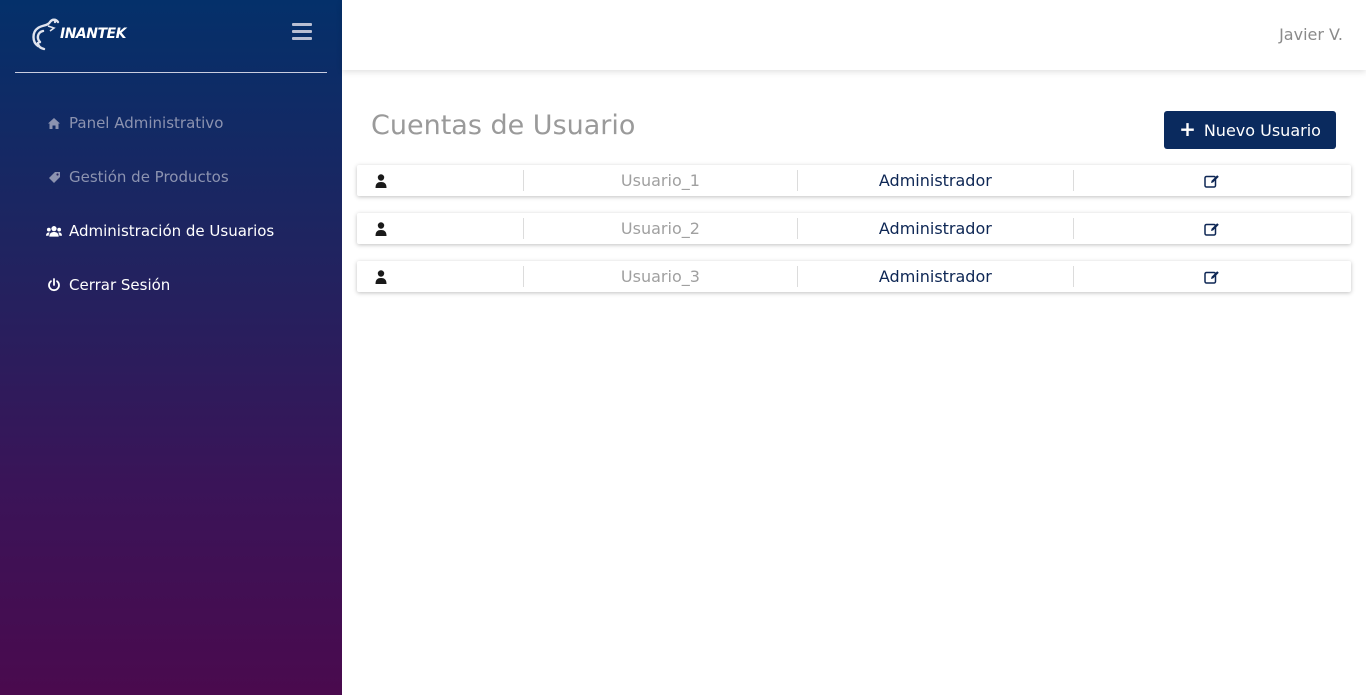  What do you see at coordinates (54, 177) in the screenshot?
I see `tag-icon` at bounding box center [54, 177].